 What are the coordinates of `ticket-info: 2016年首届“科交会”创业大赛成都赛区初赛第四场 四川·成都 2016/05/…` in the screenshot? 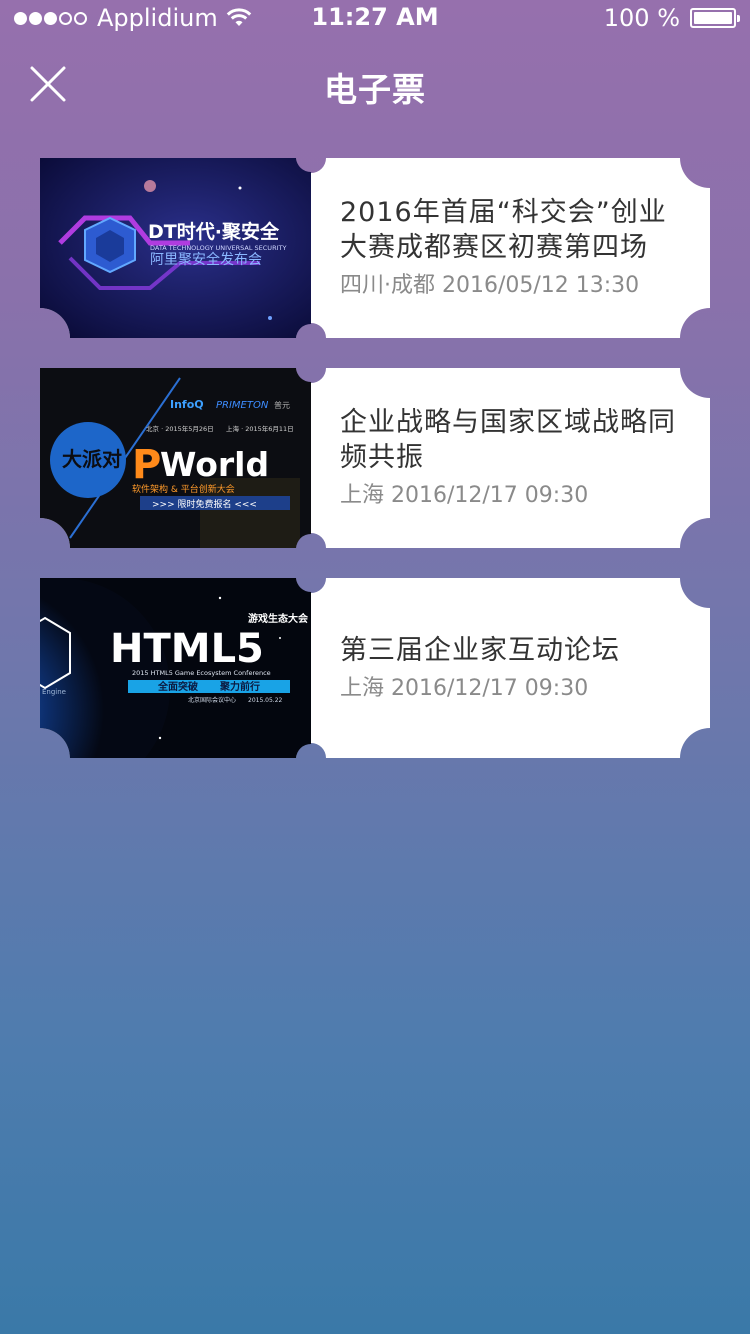 It's located at (515, 248).